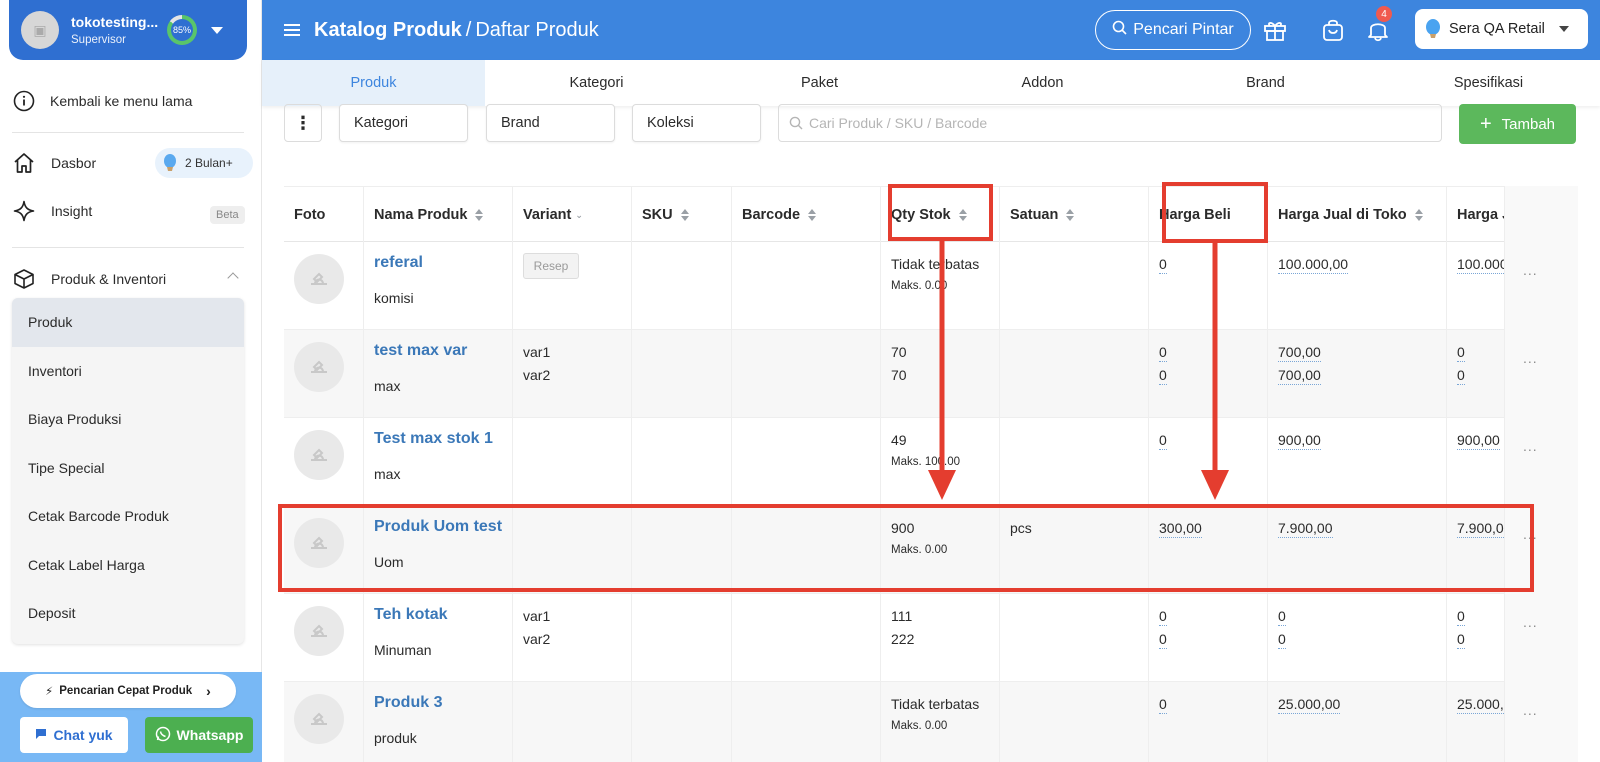  I want to click on annotation-box-highlight-row, so click(906, 548).